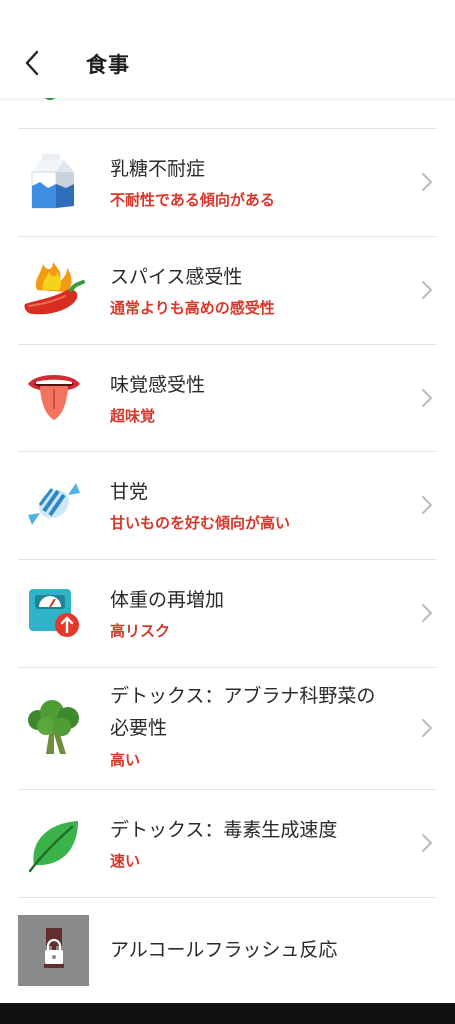 Image resolution: width=455 pixels, height=1024 pixels. I want to click on list-item-sweet: 甘党 甘いものを好む傾向が高い, so click(227, 505).